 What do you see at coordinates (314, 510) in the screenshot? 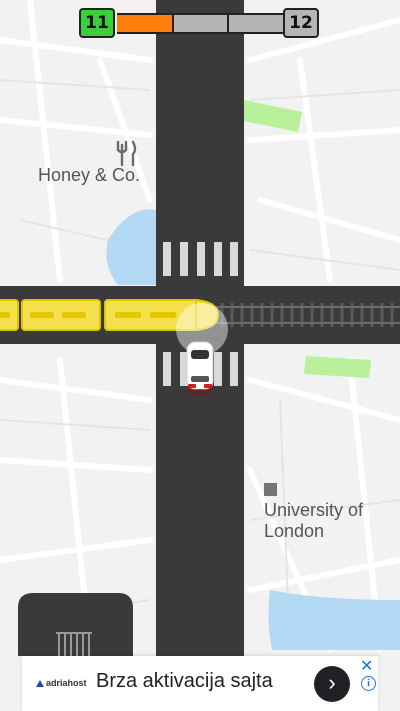
I see `poi-label-line: University of` at bounding box center [314, 510].